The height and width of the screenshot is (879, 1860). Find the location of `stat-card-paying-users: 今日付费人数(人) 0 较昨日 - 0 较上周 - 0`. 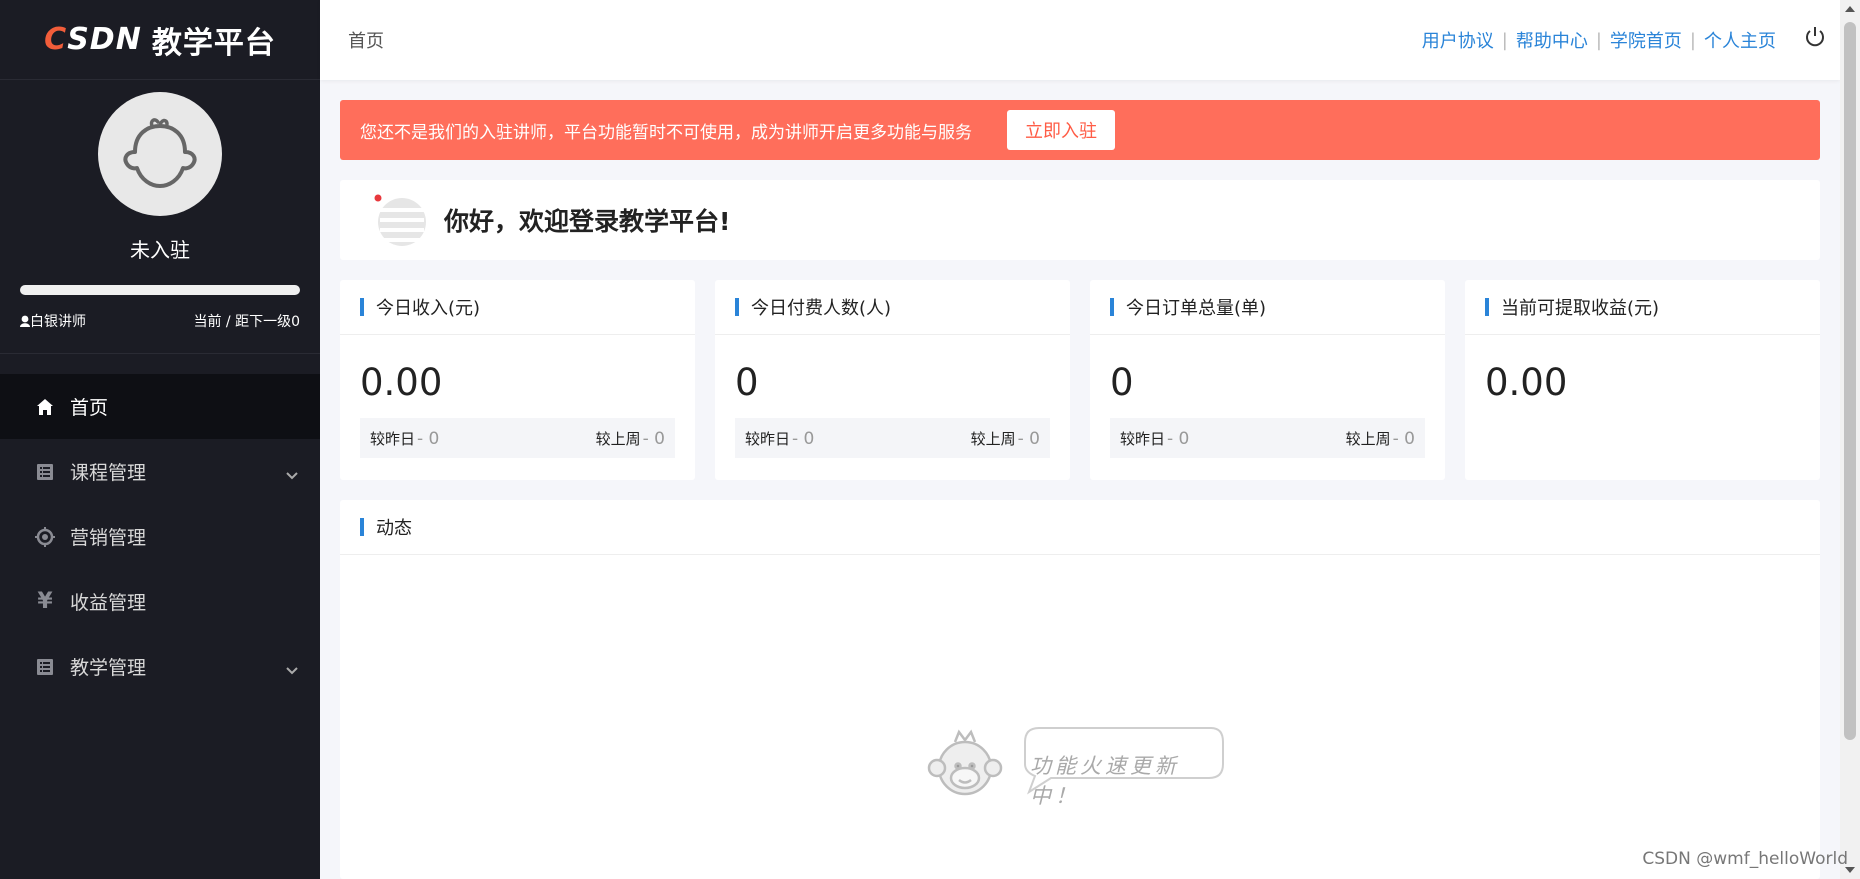

stat-card-paying-users: 今日付费人数(人) 0 较昨日 - 0 较上周 - 0 is located at coordinates (892, 380).